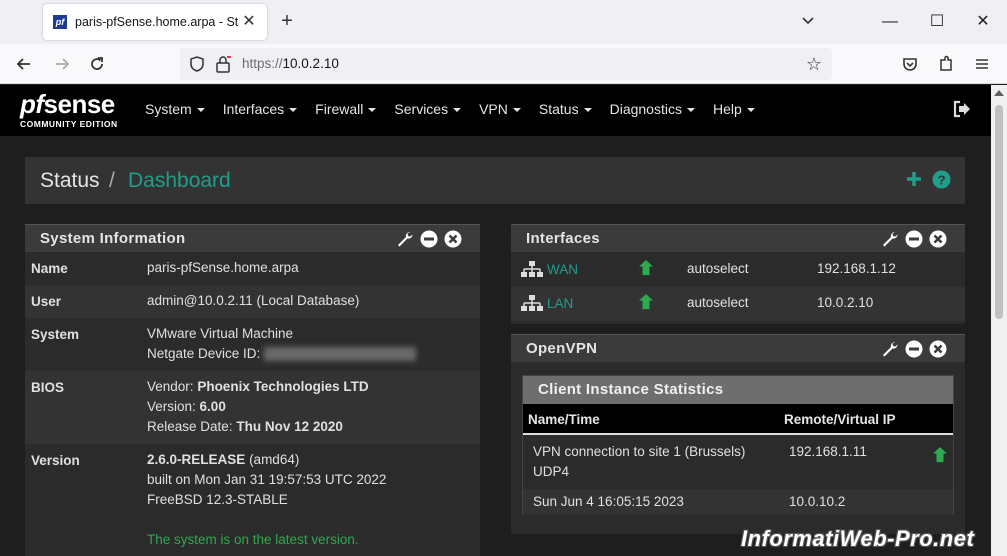 The image size is (1007, 556). Describe the element at coordinates (639, 451) in the screenshot. I see `connection-name: VPN connection to site 1 (Brussels)` at that location.